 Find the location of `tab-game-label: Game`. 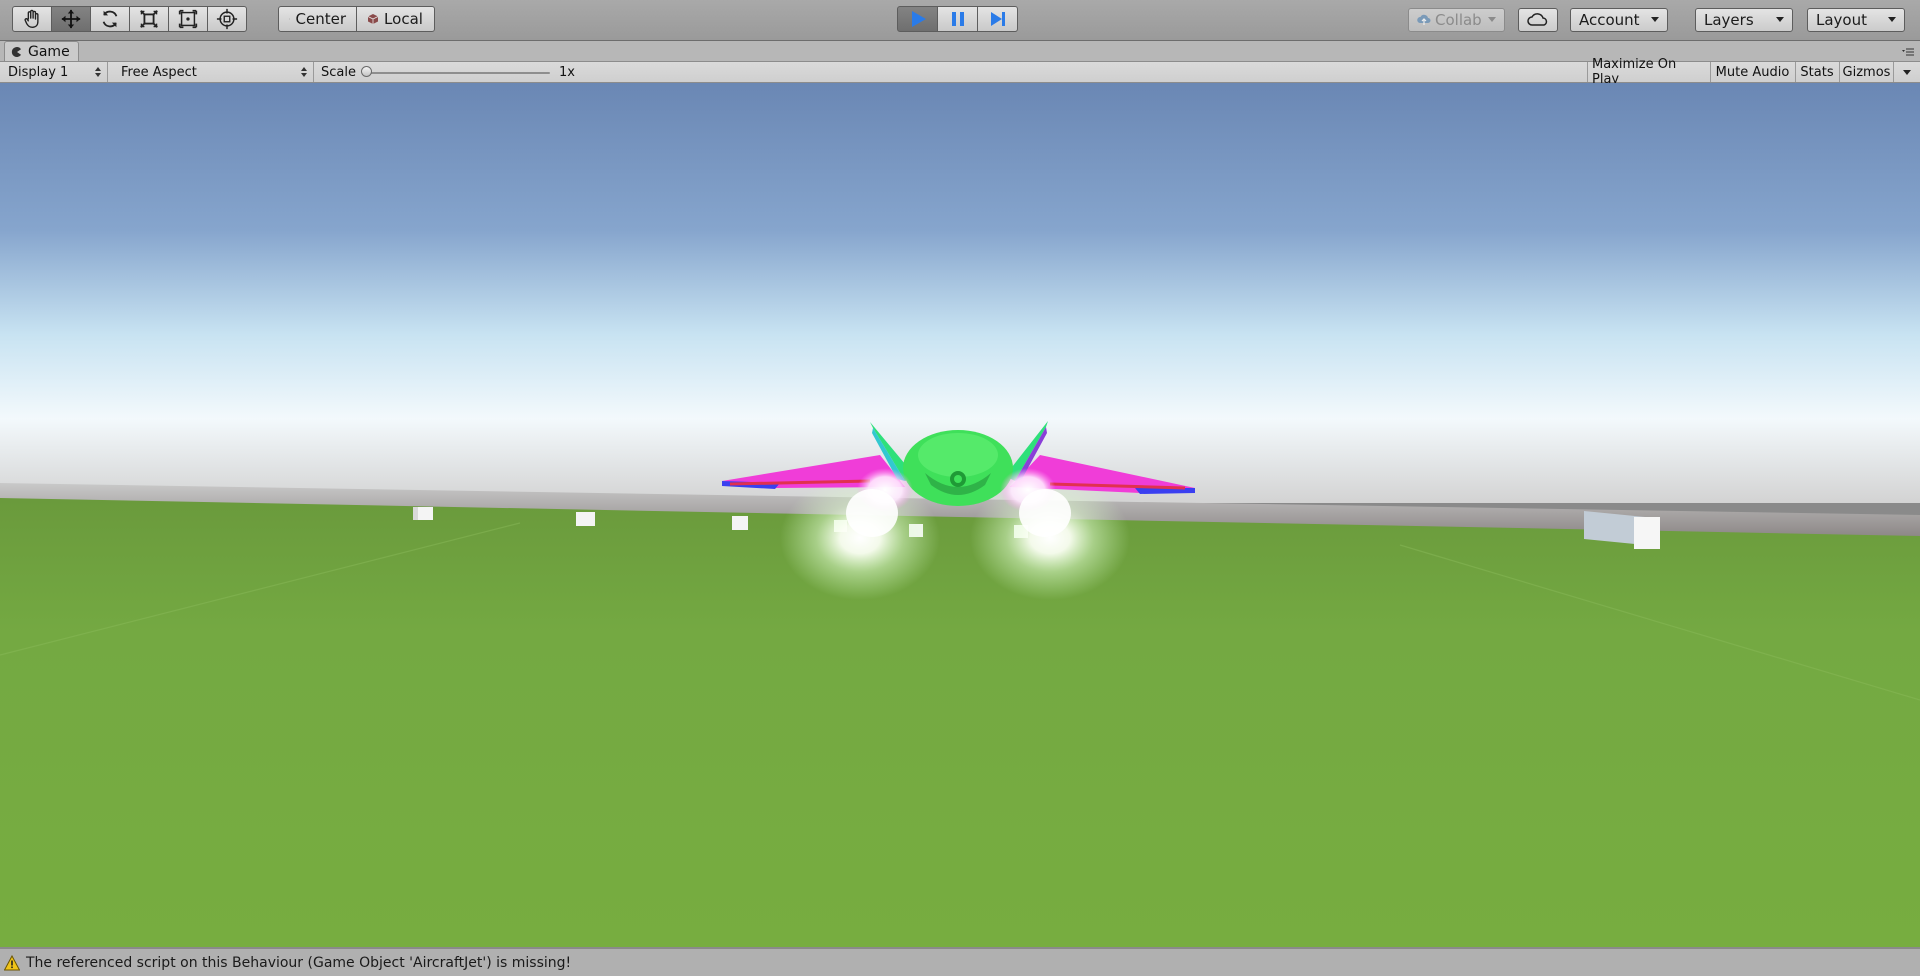

tab-game-label: Game is located at coordinates (49, 51).